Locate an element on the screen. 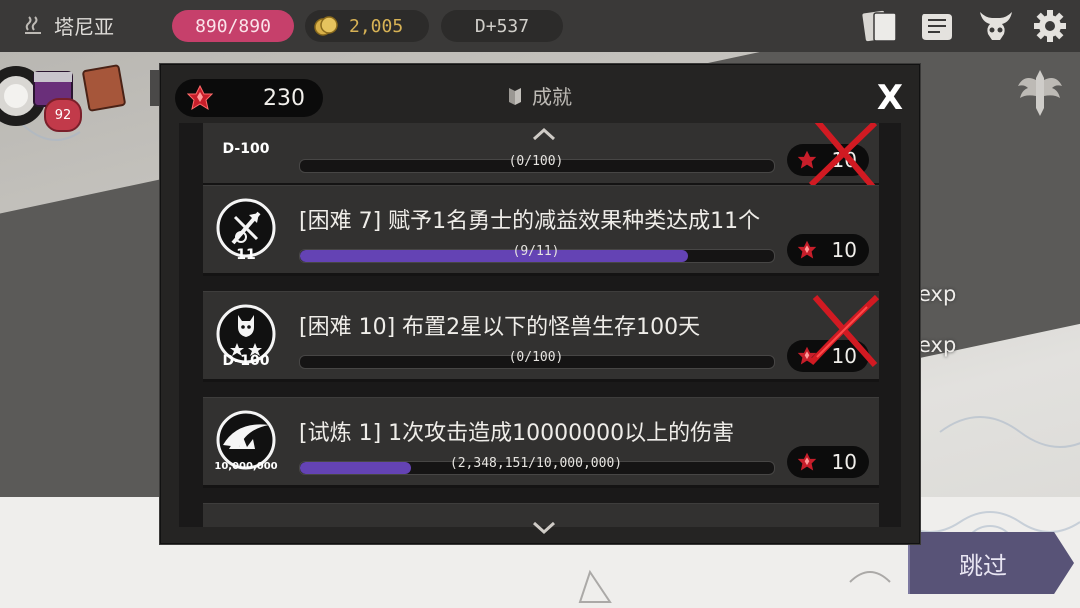 Image resolution: width=1080 pixels, height=608 pixels. progress-text: (2,348,151/10,000,000) is located at coordinates (536, 463).